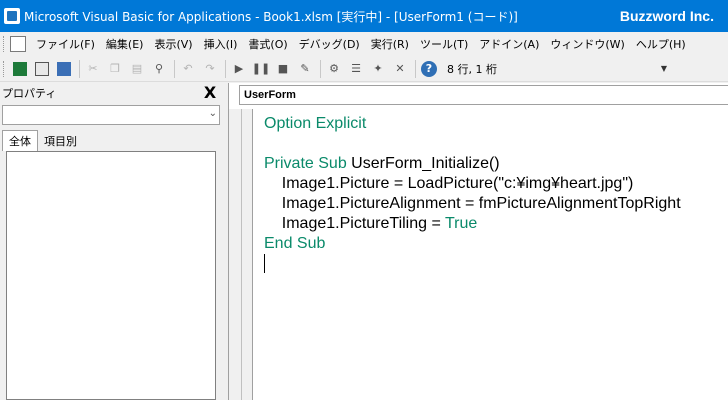 The height and width of the screenshot is (400, 728). Describe the element at coordinates (390, 44) in the screenshot. I see `menu-run: 実行(R)` at that location.